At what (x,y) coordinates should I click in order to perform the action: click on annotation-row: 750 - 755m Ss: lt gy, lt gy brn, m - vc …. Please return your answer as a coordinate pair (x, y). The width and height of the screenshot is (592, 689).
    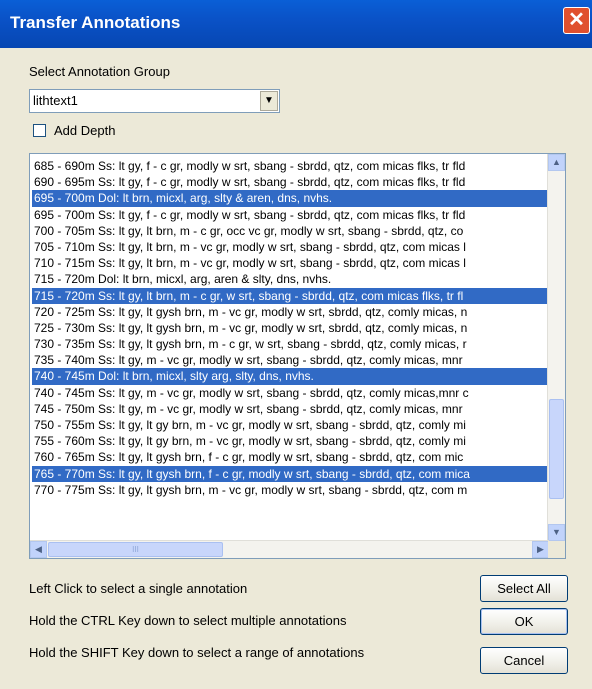
    Looking at the image, I should click on (290, 425).